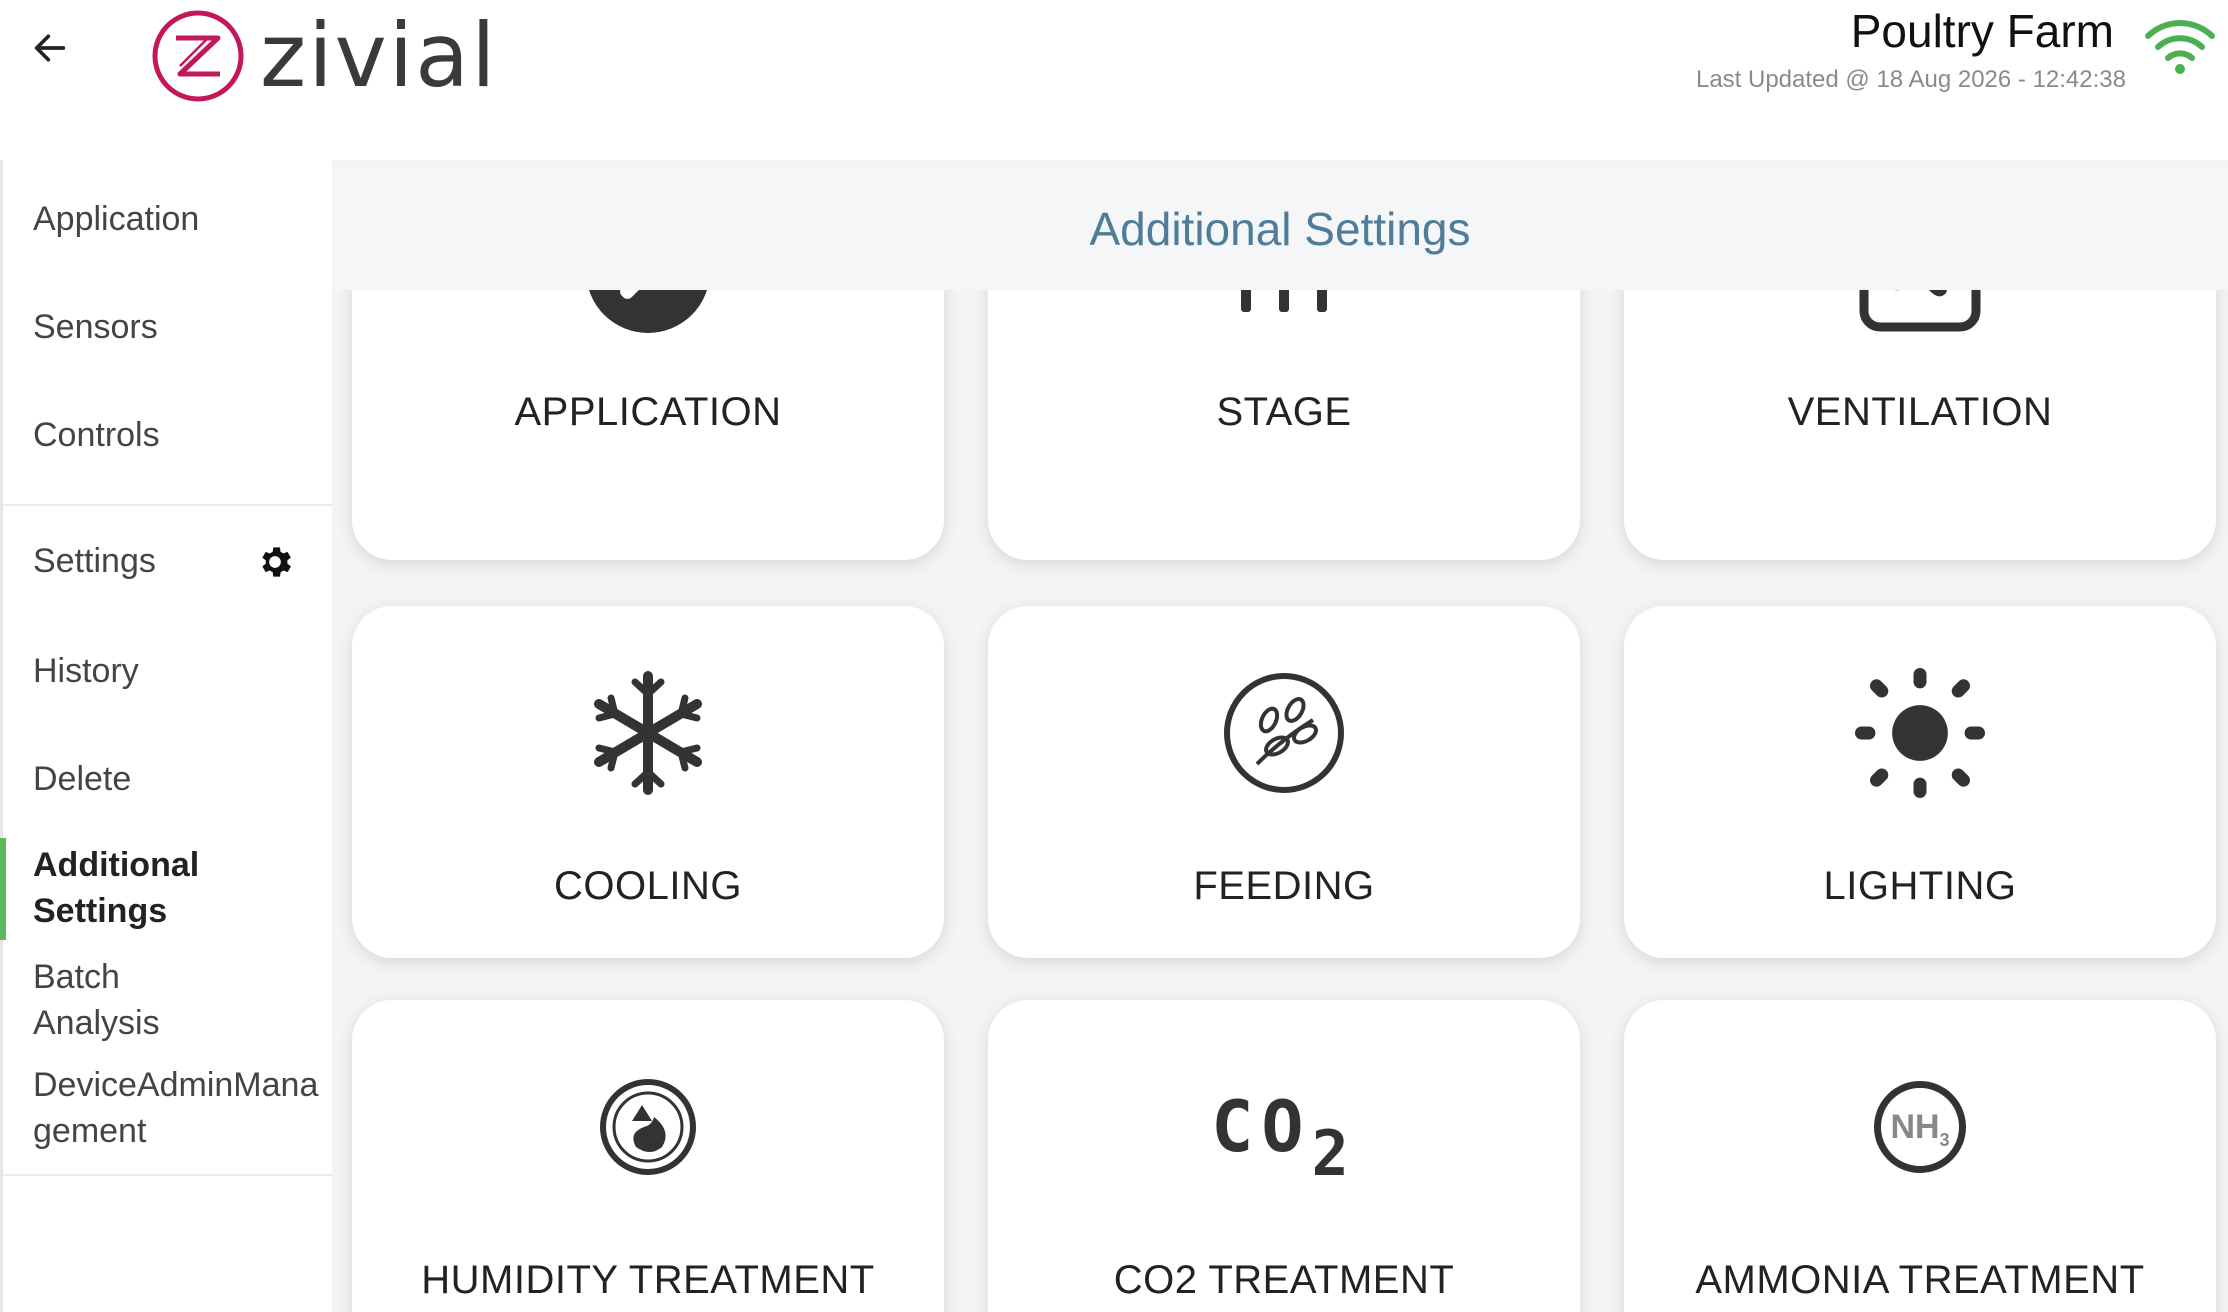  I want to click on ammonia-badge: NH3, so click(1920, 1127).